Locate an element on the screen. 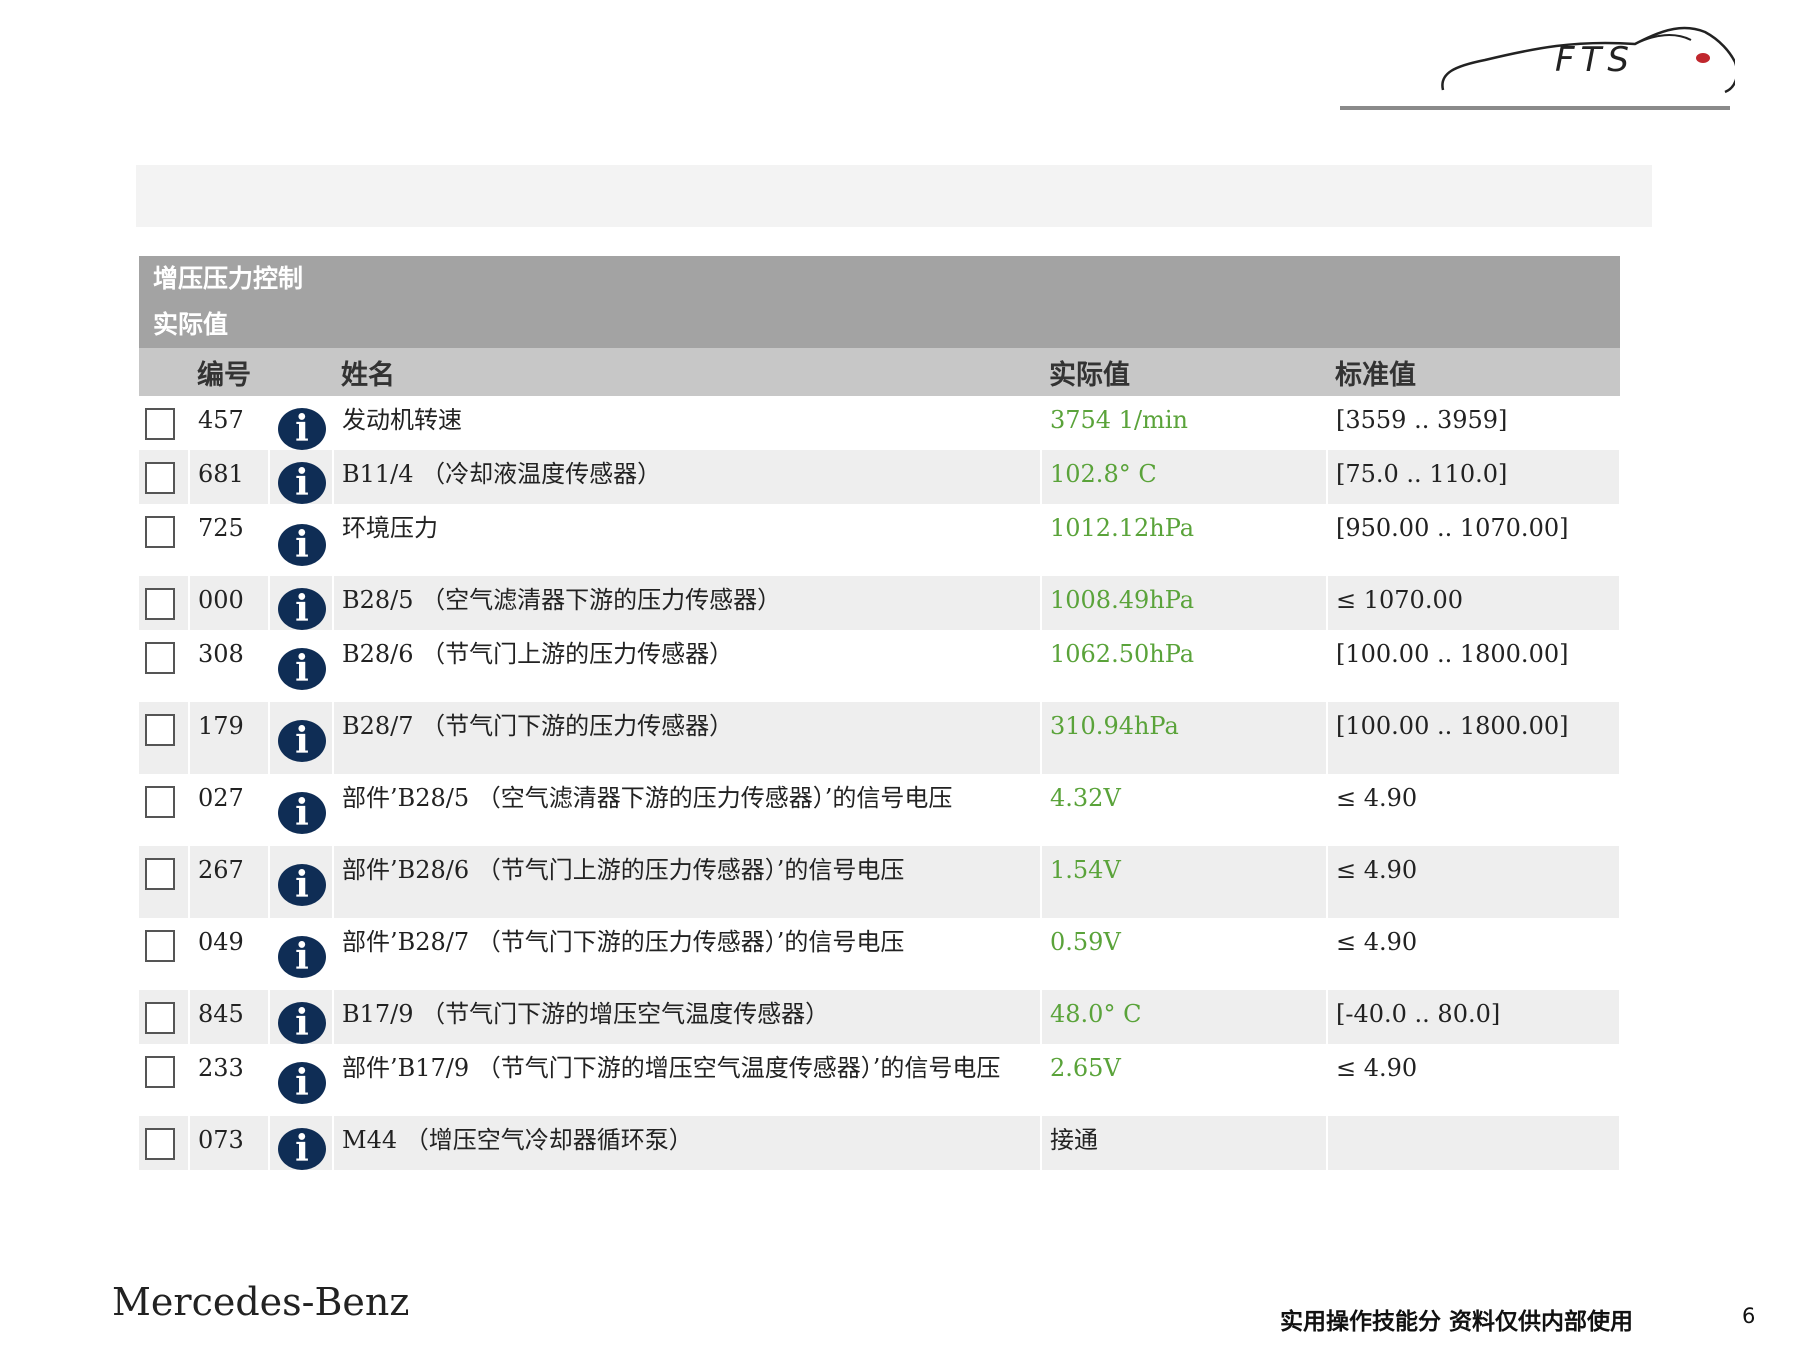 This screenshot has width=1800, height=1350. column-header-row: 编号 姓名 实际值 标准值 is located at coordinates (879, 372).